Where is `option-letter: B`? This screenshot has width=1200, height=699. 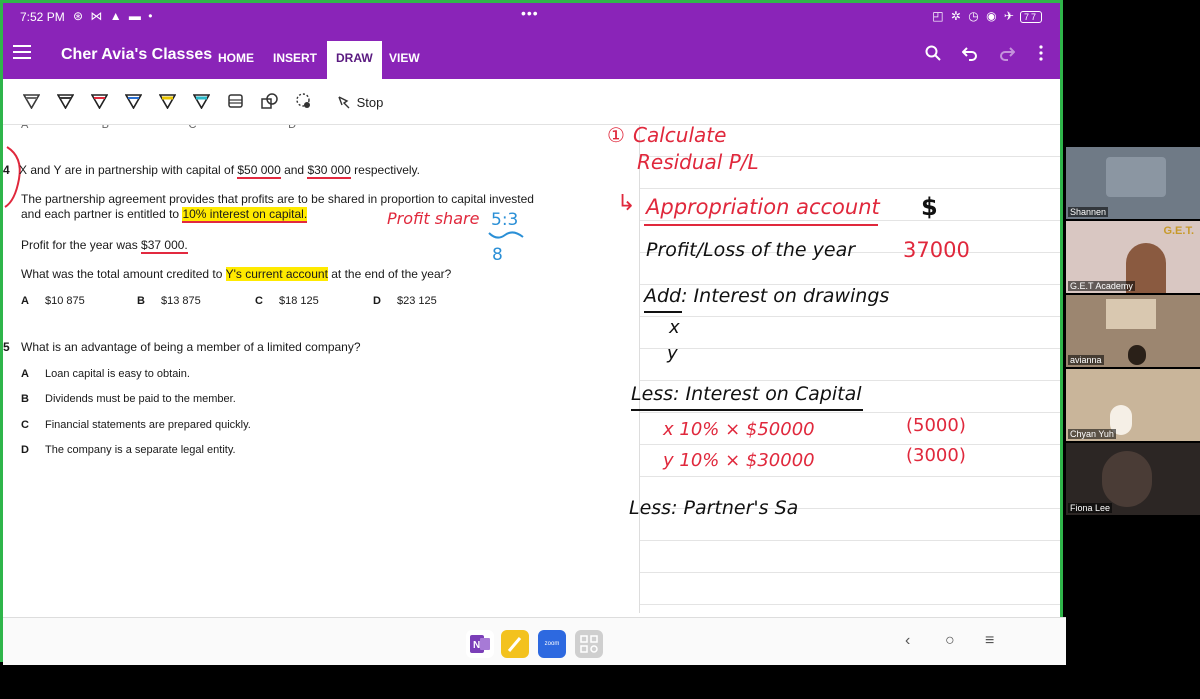
option-letter: B is located at coordinates (25, 399).